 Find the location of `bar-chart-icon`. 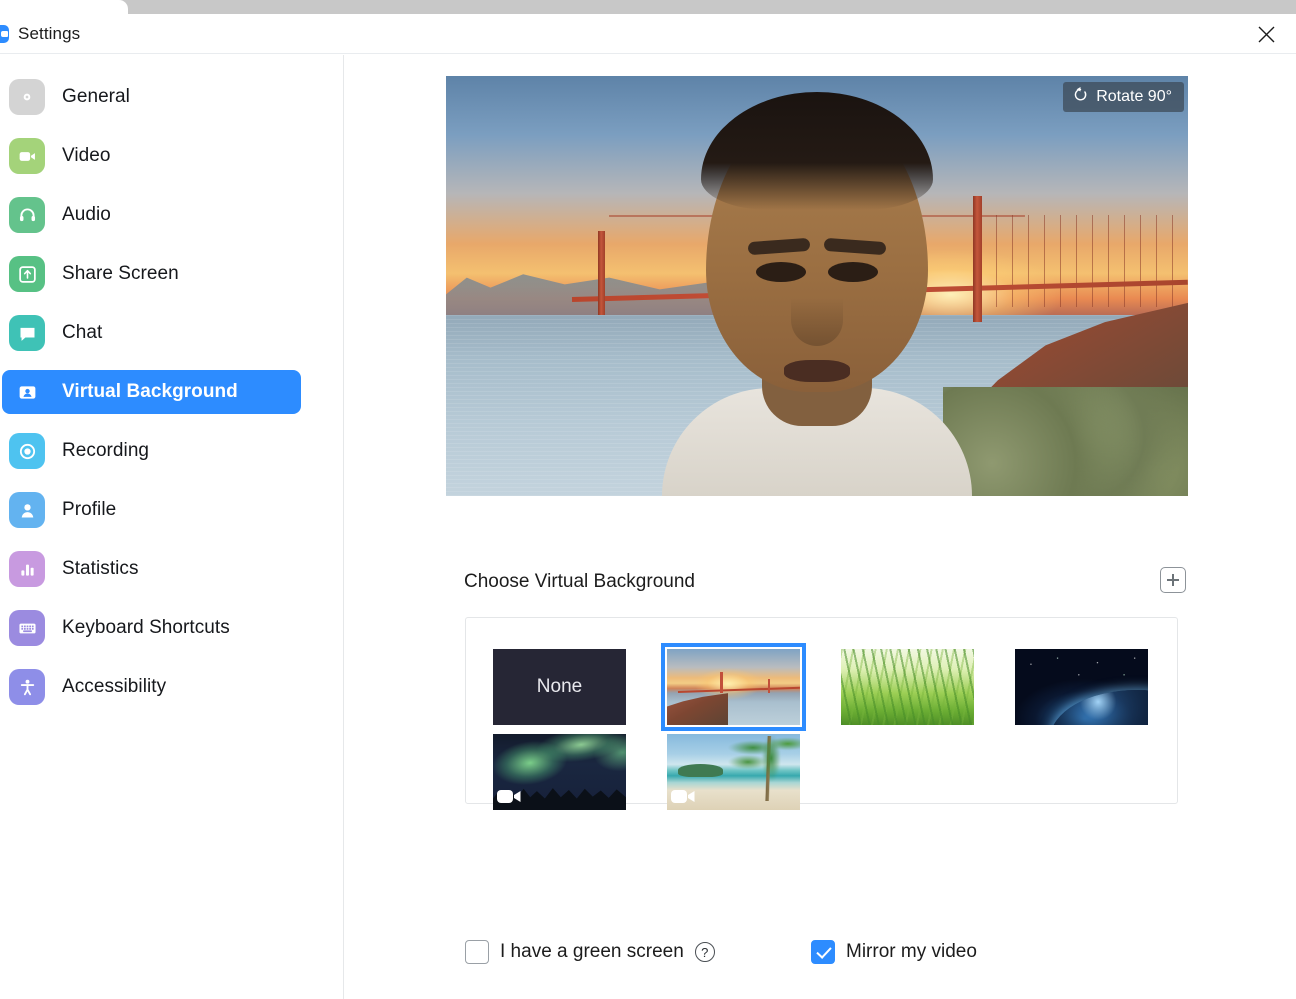

bar-chart-icon is located at coordinates (27, 569).